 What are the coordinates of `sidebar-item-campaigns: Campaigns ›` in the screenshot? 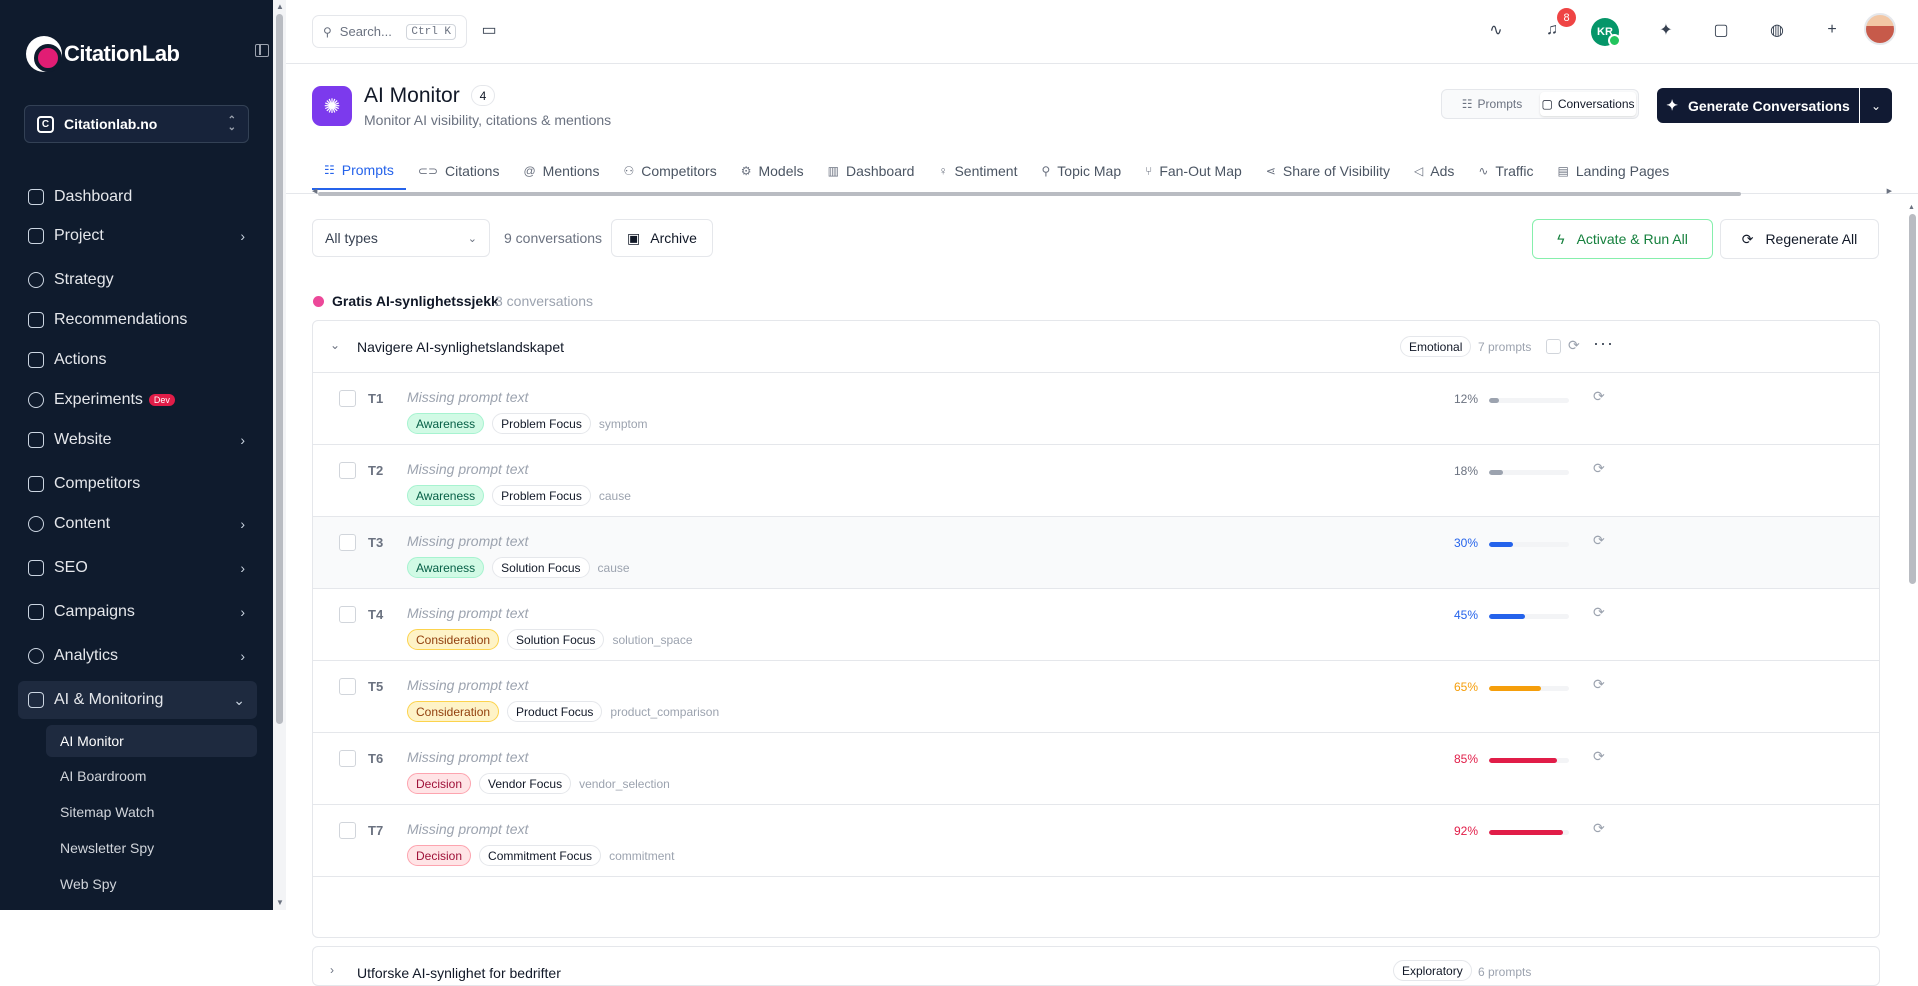 It's located at (137, 612).